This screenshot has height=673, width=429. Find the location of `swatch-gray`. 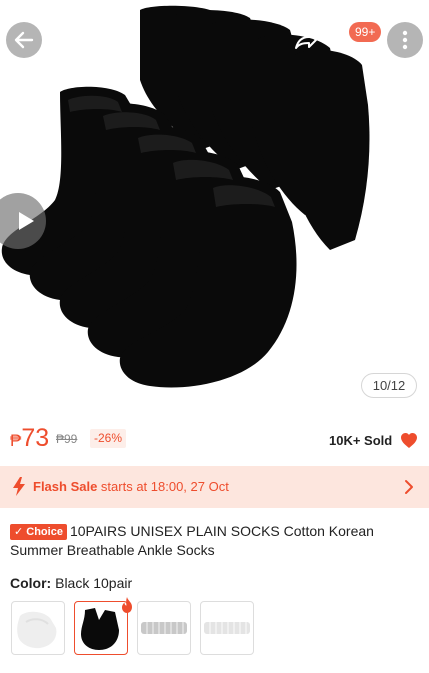

swatch-gray is located at coordinates (164, 628).